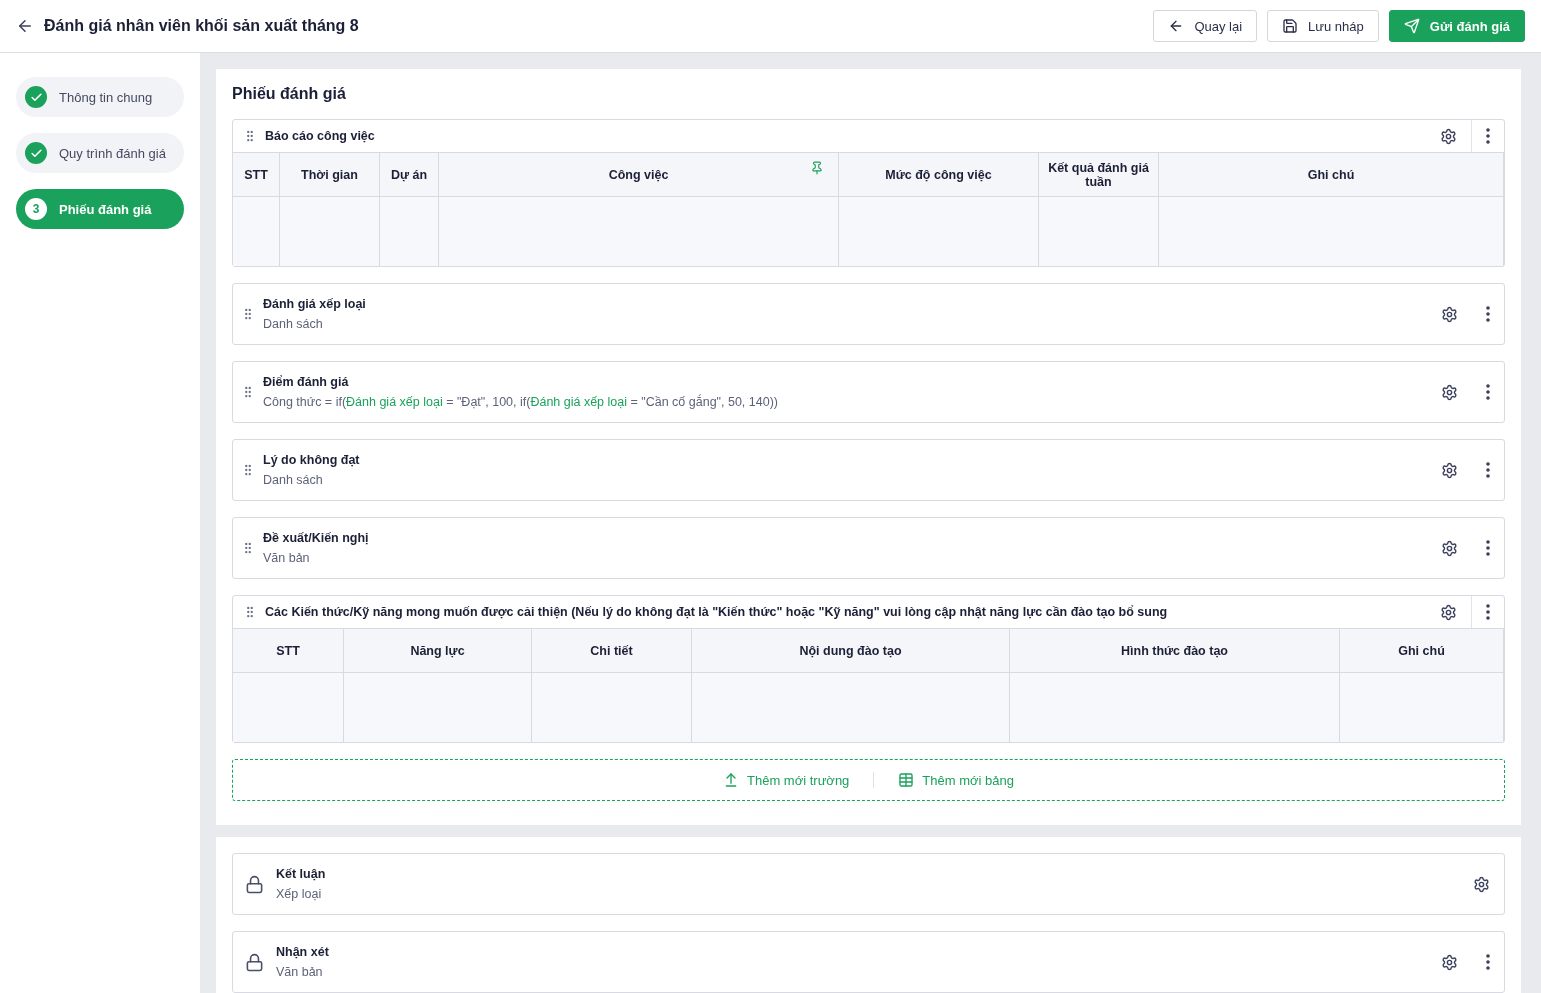 The width and height of the screenshot is (1541, 993). Describe the element at coordinates (299, 894) in the screenshot. I see `field-type: Xếp loại` at that location.